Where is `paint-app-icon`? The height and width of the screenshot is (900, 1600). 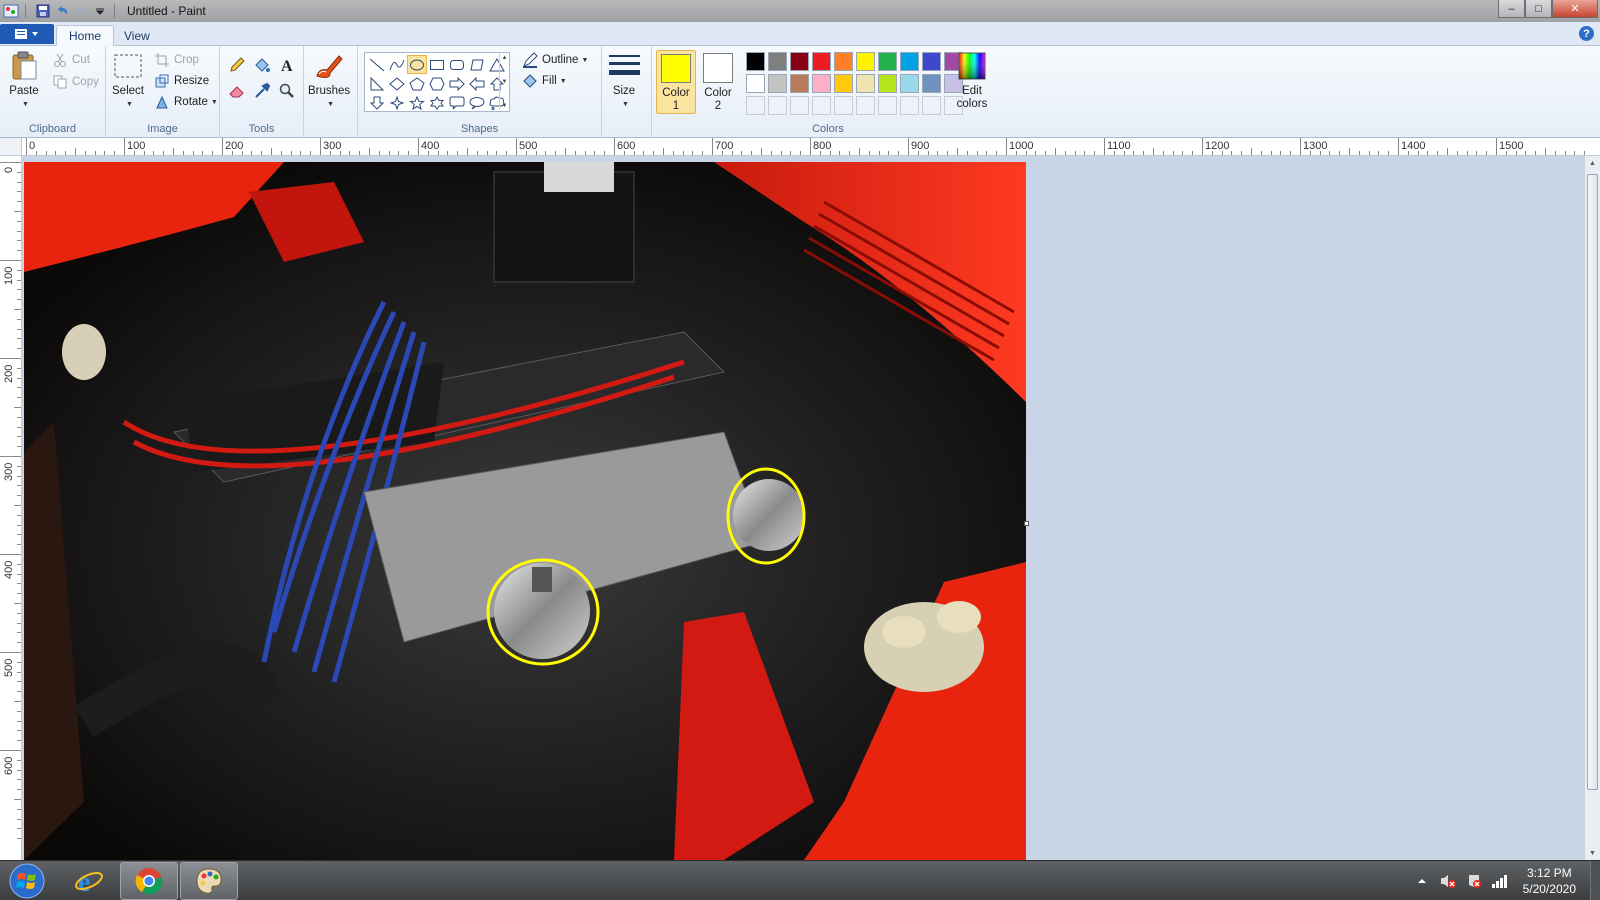 paint-app-icon is located at coordinates (11, 11).